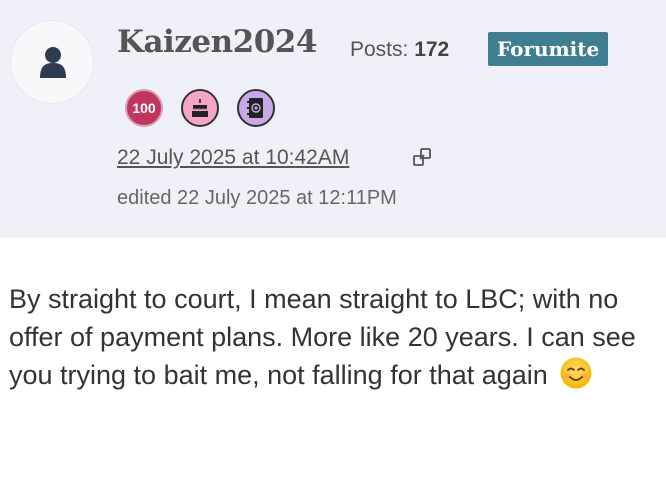 Image resolution: width=666 pixels, height=484 pixels. Describe the element at coordinates (217, 42) in the screenshot. I see `username-link: Kaizen2024` at that location.